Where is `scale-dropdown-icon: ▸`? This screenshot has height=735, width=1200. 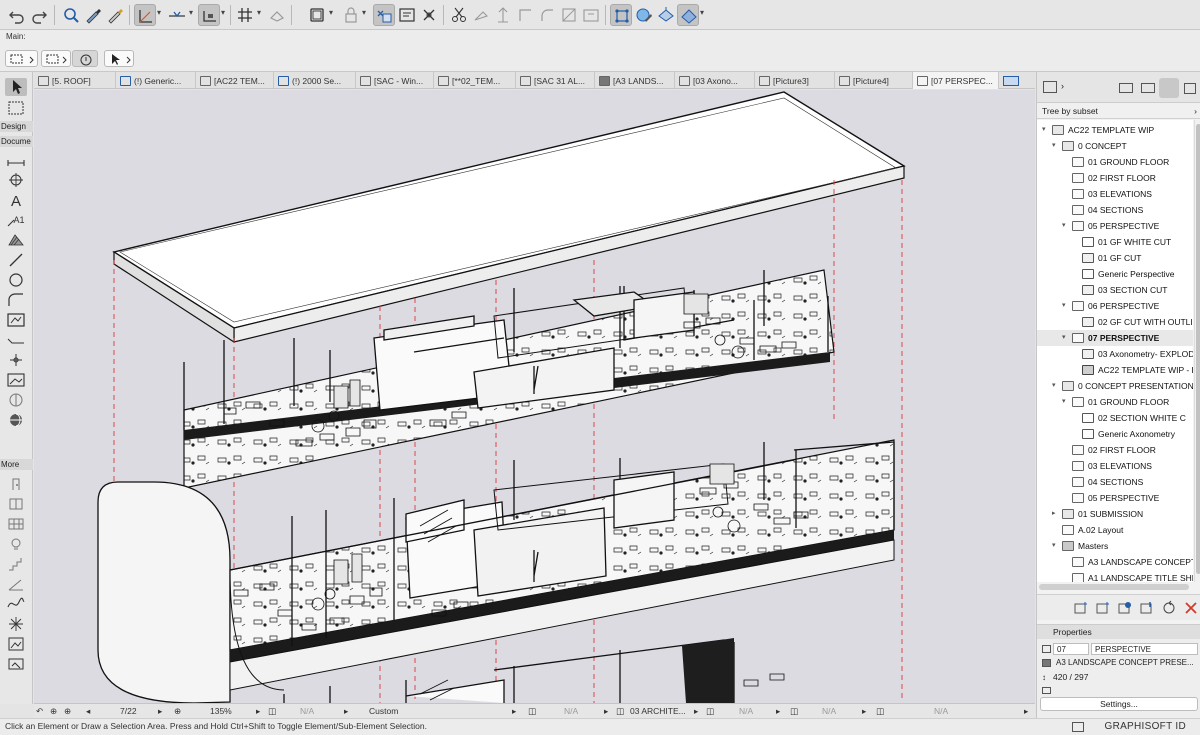 scale-dropdown-icon: ▸ is located at coordinates (514, 711).